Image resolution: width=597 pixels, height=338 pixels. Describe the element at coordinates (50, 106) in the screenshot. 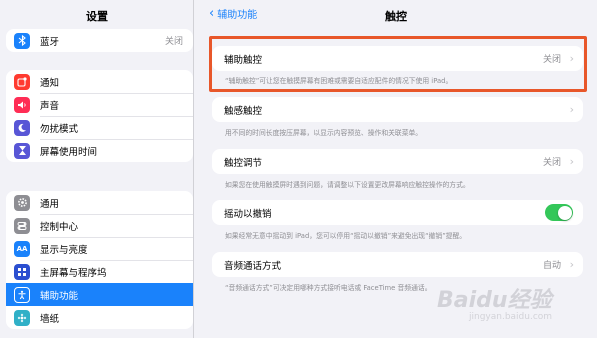

I see `sidebar-item-label: 声音` at that location.